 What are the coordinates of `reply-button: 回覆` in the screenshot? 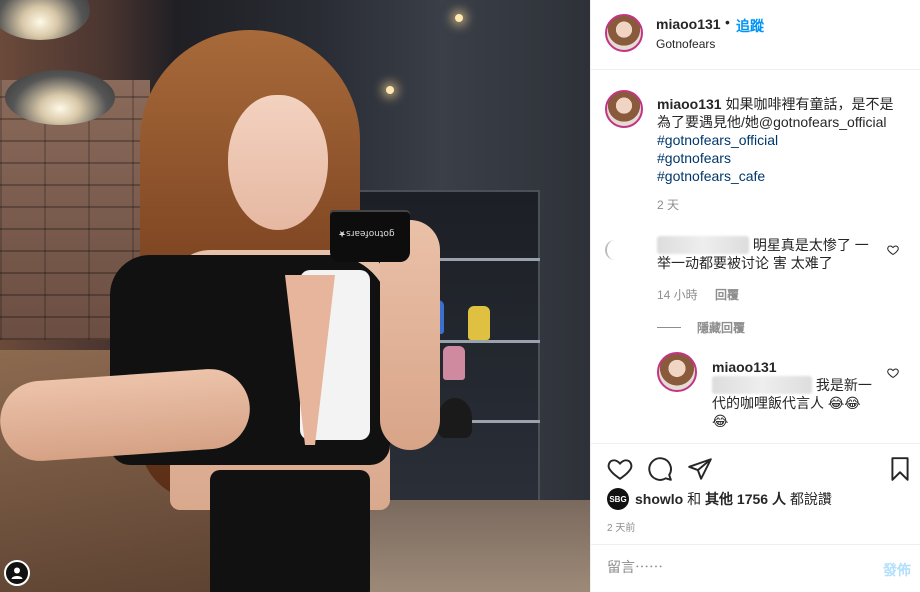 It's located at (727, 295).